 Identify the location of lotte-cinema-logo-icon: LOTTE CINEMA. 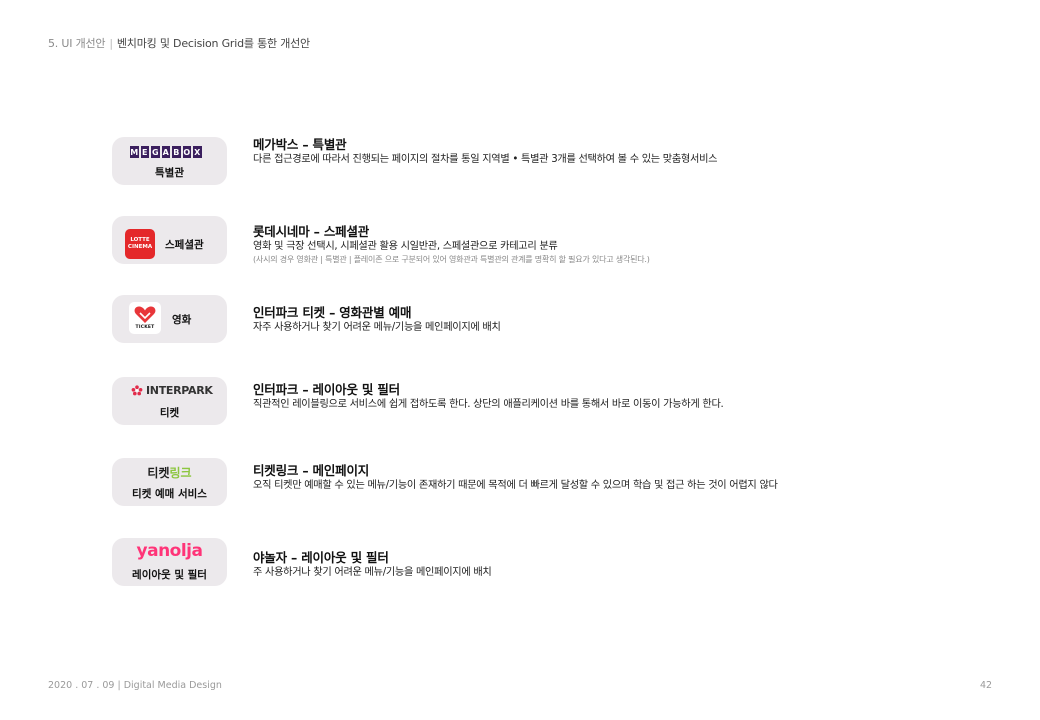
(140, 244).